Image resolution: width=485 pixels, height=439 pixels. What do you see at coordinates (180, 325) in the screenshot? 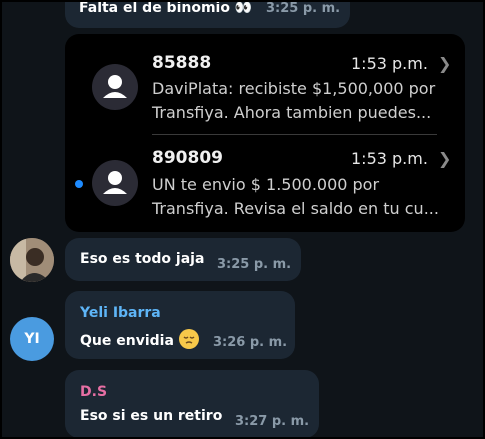
I see `message-bubble: Yeli Ibarra Que envidia 3:26 p. m.` at bounding box center [180, 325].